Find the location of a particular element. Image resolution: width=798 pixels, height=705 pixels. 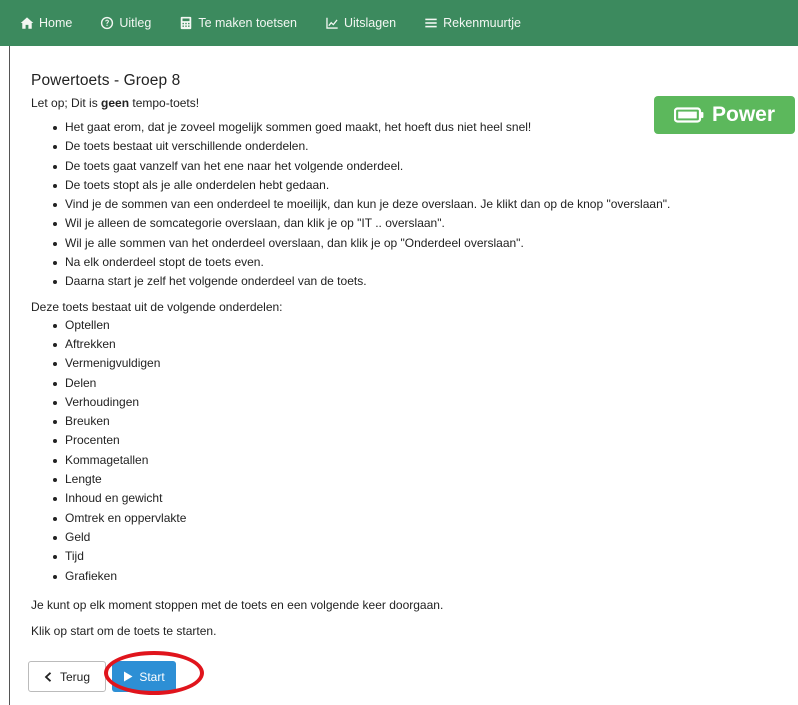

start-note: Klik op start om de toets te starten. is located at coordinates (124, 630).